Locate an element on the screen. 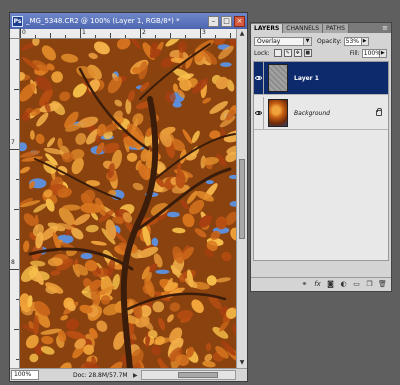  lock-label: Lock: is located at coordinates (262, 53).